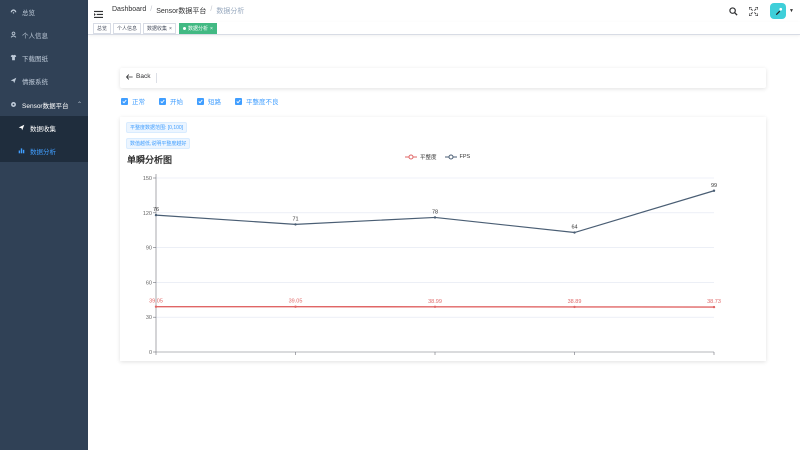  I want to click on search-icon, so click(733, 11).